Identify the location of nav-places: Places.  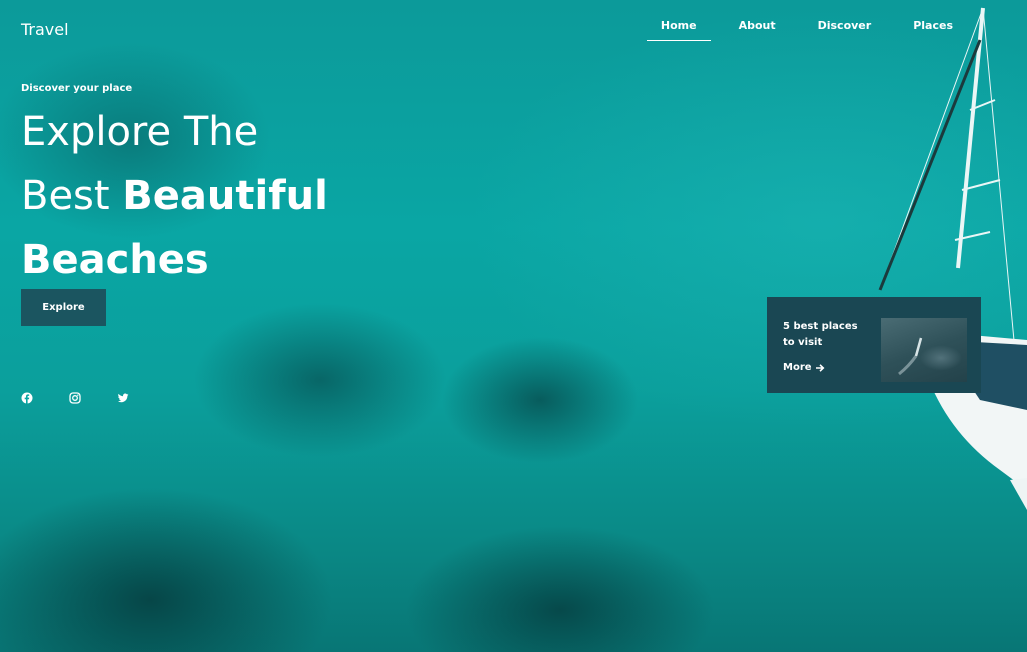
(933, 29).